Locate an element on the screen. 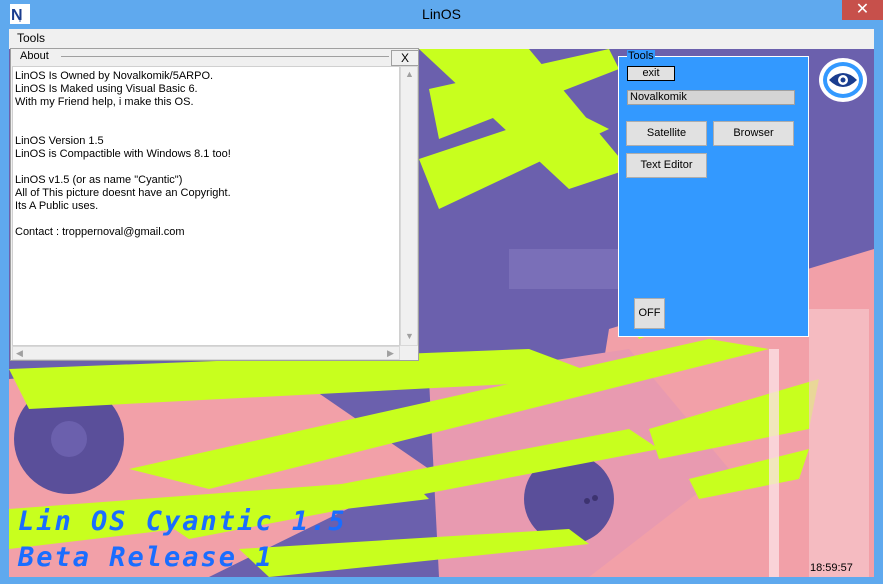 The height and width of the screenshot is (584, 883). window-close-button: ✕ is located at coordinates (862, 10).